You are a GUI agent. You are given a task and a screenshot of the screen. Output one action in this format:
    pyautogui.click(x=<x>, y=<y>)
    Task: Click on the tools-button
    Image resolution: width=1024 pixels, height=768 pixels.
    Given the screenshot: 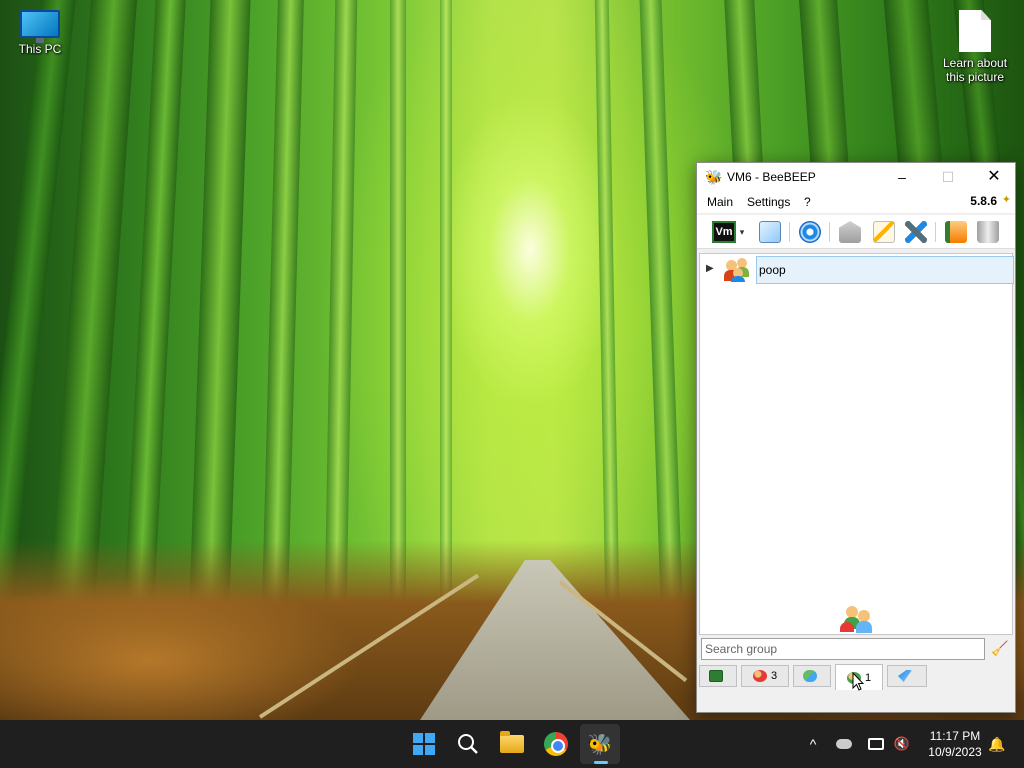 What is the action you would take?
    pyautogui.click(x=916, y=232)
    